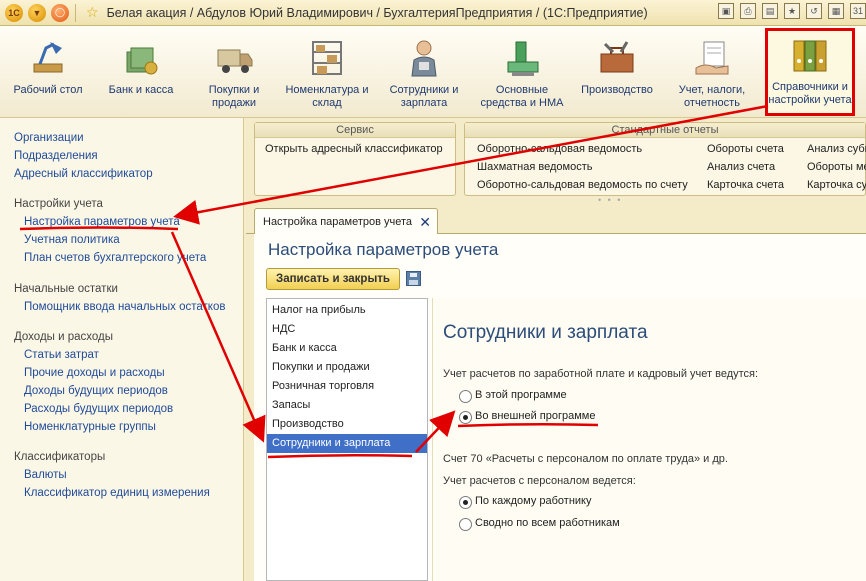  I want to click on section-label: Рабочий стол, so click(48, 90).